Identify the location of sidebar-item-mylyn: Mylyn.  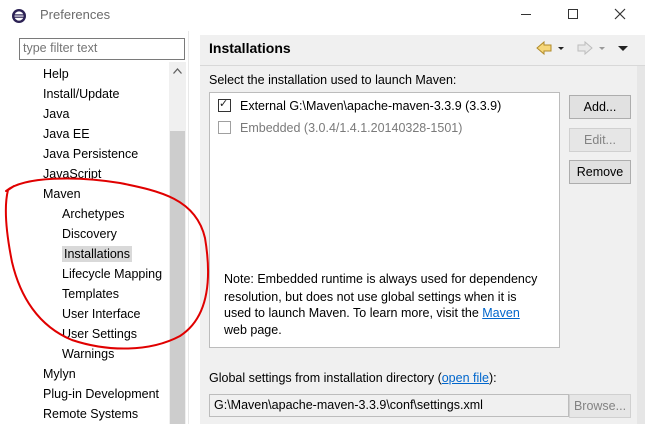
(59, 374).